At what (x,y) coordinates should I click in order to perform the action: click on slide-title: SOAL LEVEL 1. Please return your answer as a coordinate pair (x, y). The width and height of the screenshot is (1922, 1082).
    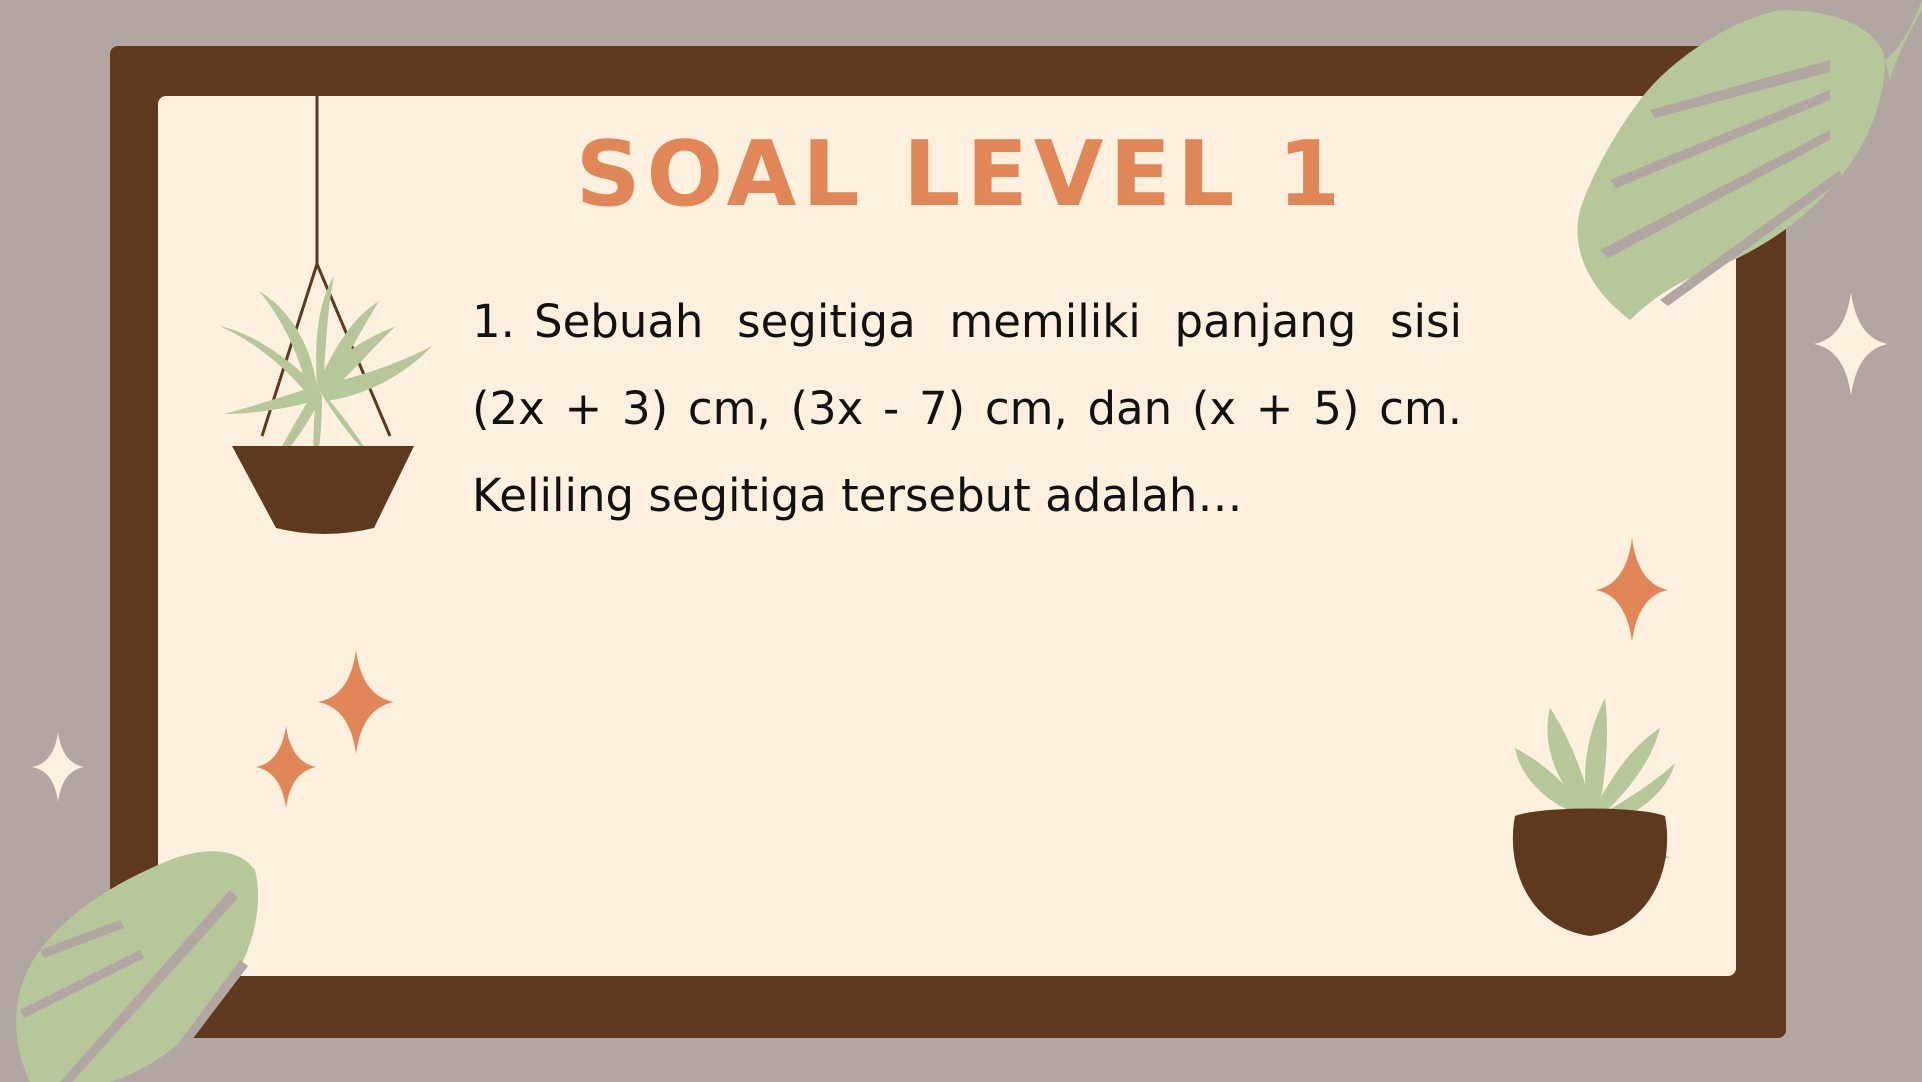
    Looking at the image, I should click on (961, 174).